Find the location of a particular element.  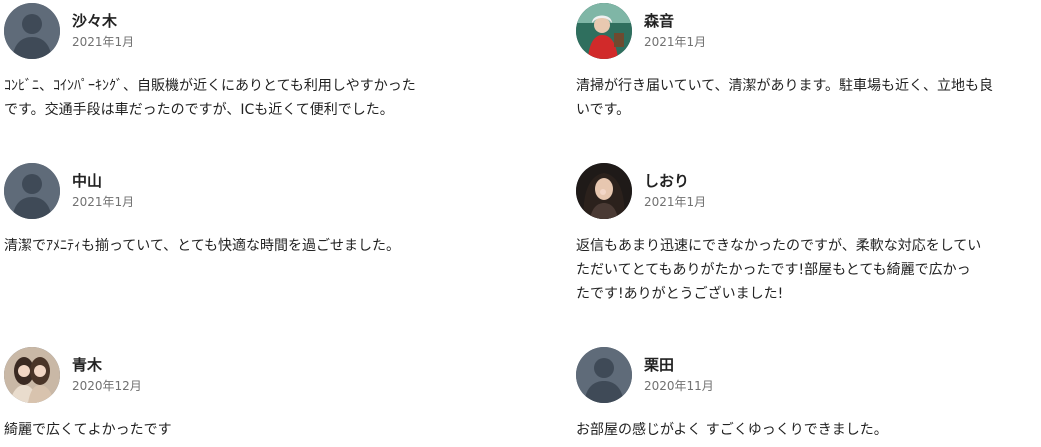

review-meta: 栗田 2020年11月 is located at coordinates (679, 375).